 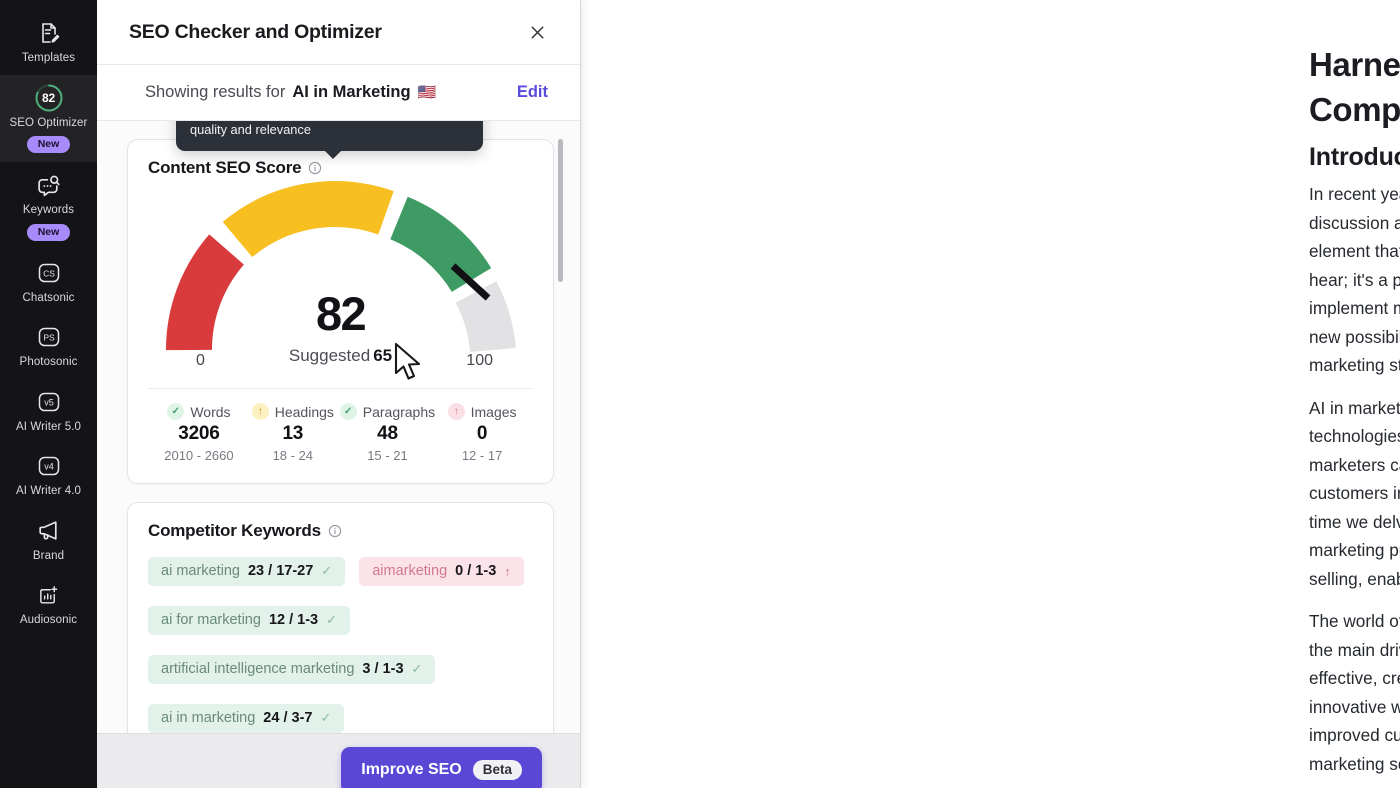 I want to click on sidebar-item-photosonic: PS Photosonic, so click(x=48, y=346).